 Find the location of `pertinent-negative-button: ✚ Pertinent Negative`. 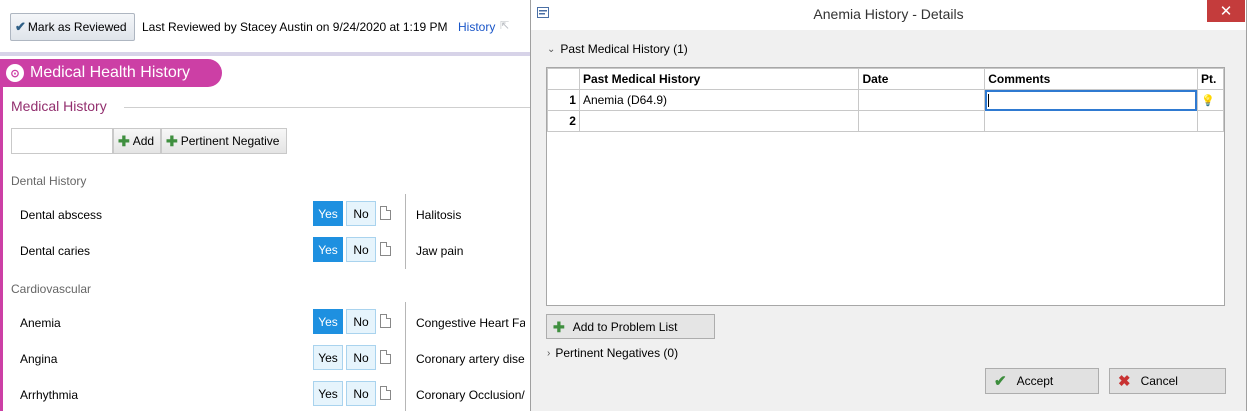

pertinent-negative-button: ✚ Pertinent Negative is located at coordinates (224, 141).